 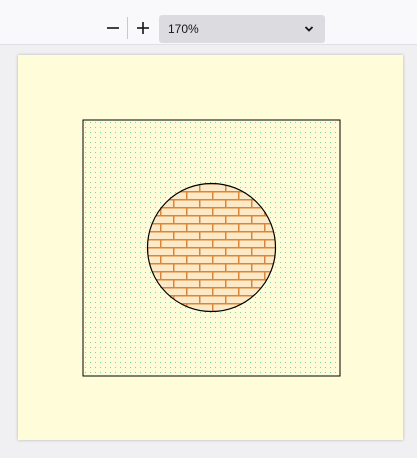 What do you see at coordinates (183, 29) in the screenshot?
I see `zoom-level-value: 170%` at bounding box center [183, 29].